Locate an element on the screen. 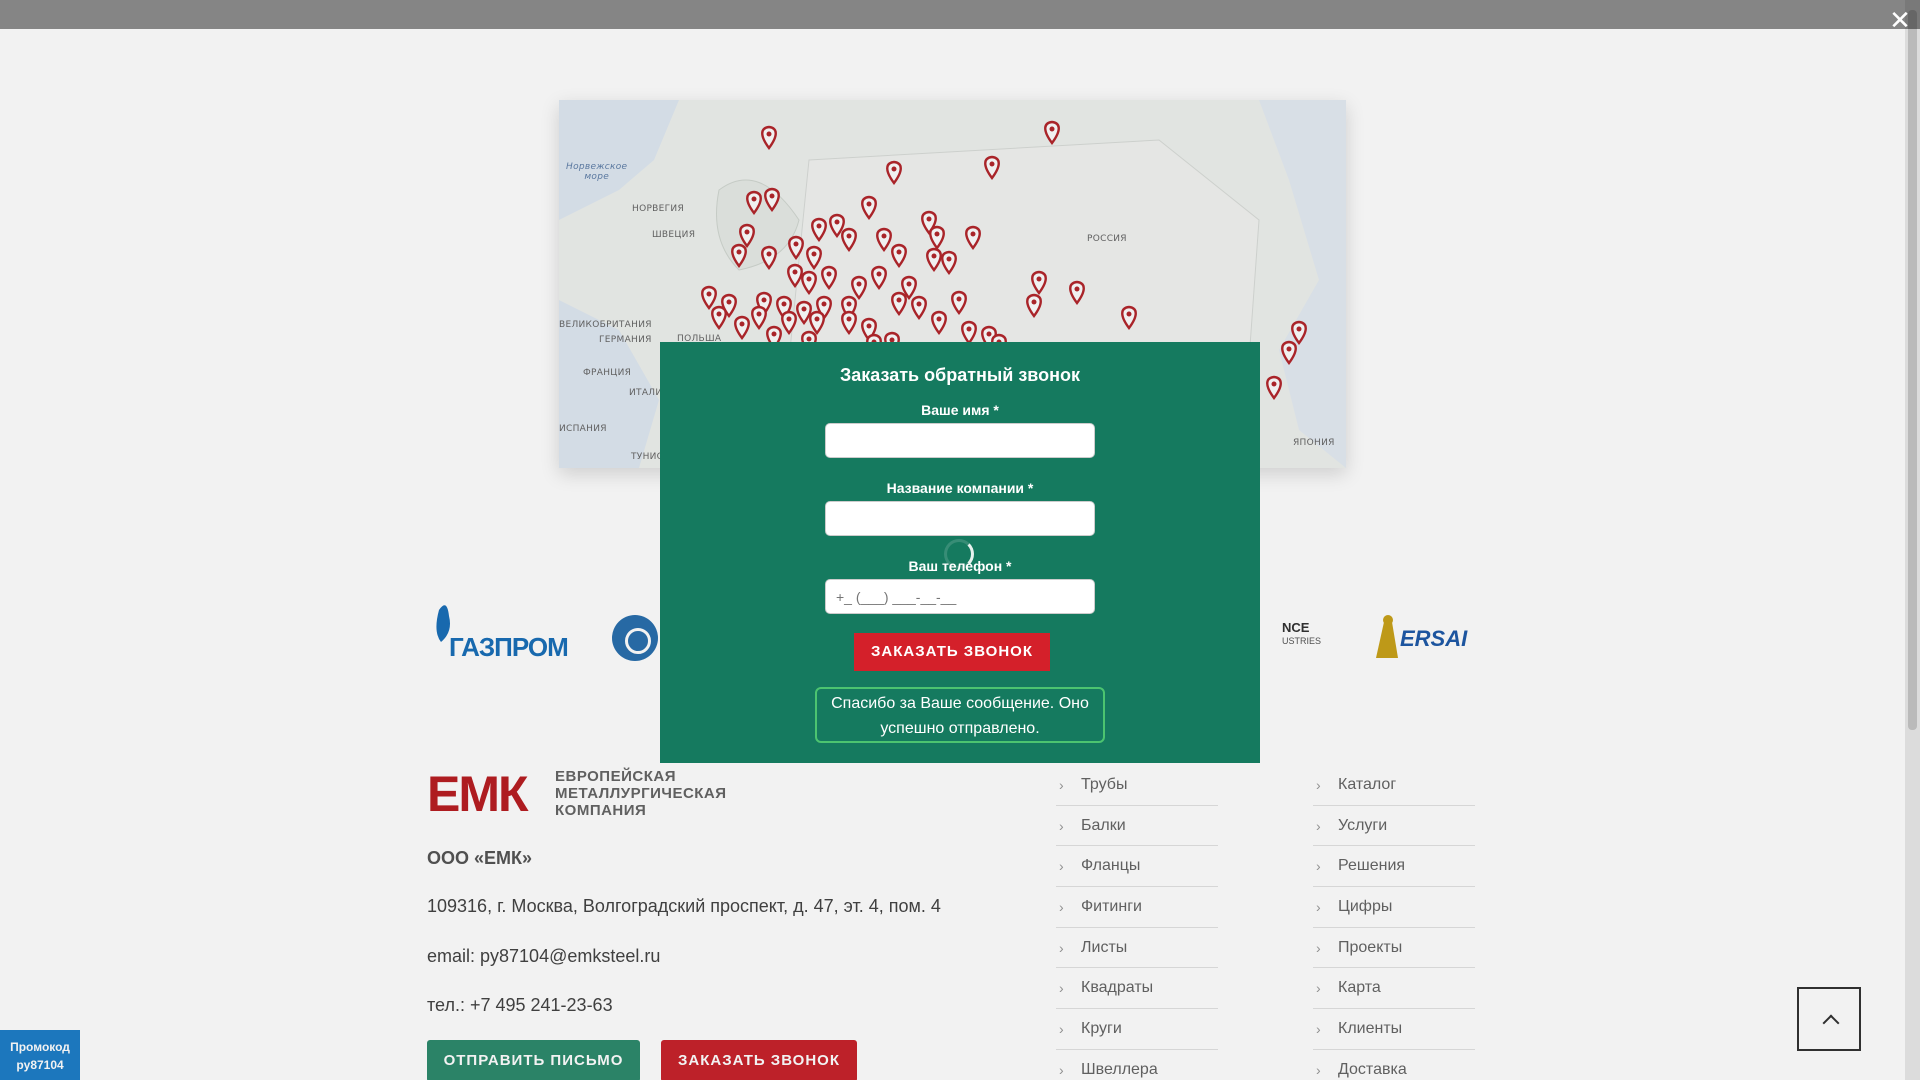 This screenshot has height=1080, width=1920. modal-title: Заказать обратный звонок is located at coordinates (960, 375).